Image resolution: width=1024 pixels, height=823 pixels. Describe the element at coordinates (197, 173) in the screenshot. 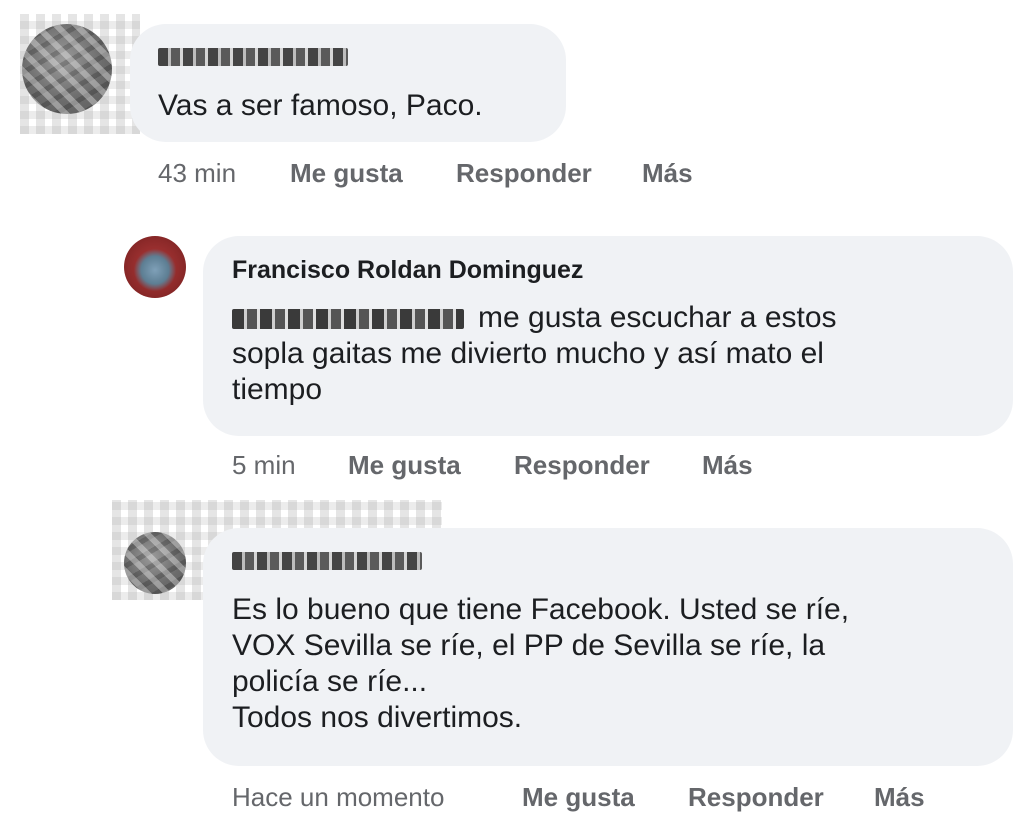

I see `timestamp: 43 min` at that location.